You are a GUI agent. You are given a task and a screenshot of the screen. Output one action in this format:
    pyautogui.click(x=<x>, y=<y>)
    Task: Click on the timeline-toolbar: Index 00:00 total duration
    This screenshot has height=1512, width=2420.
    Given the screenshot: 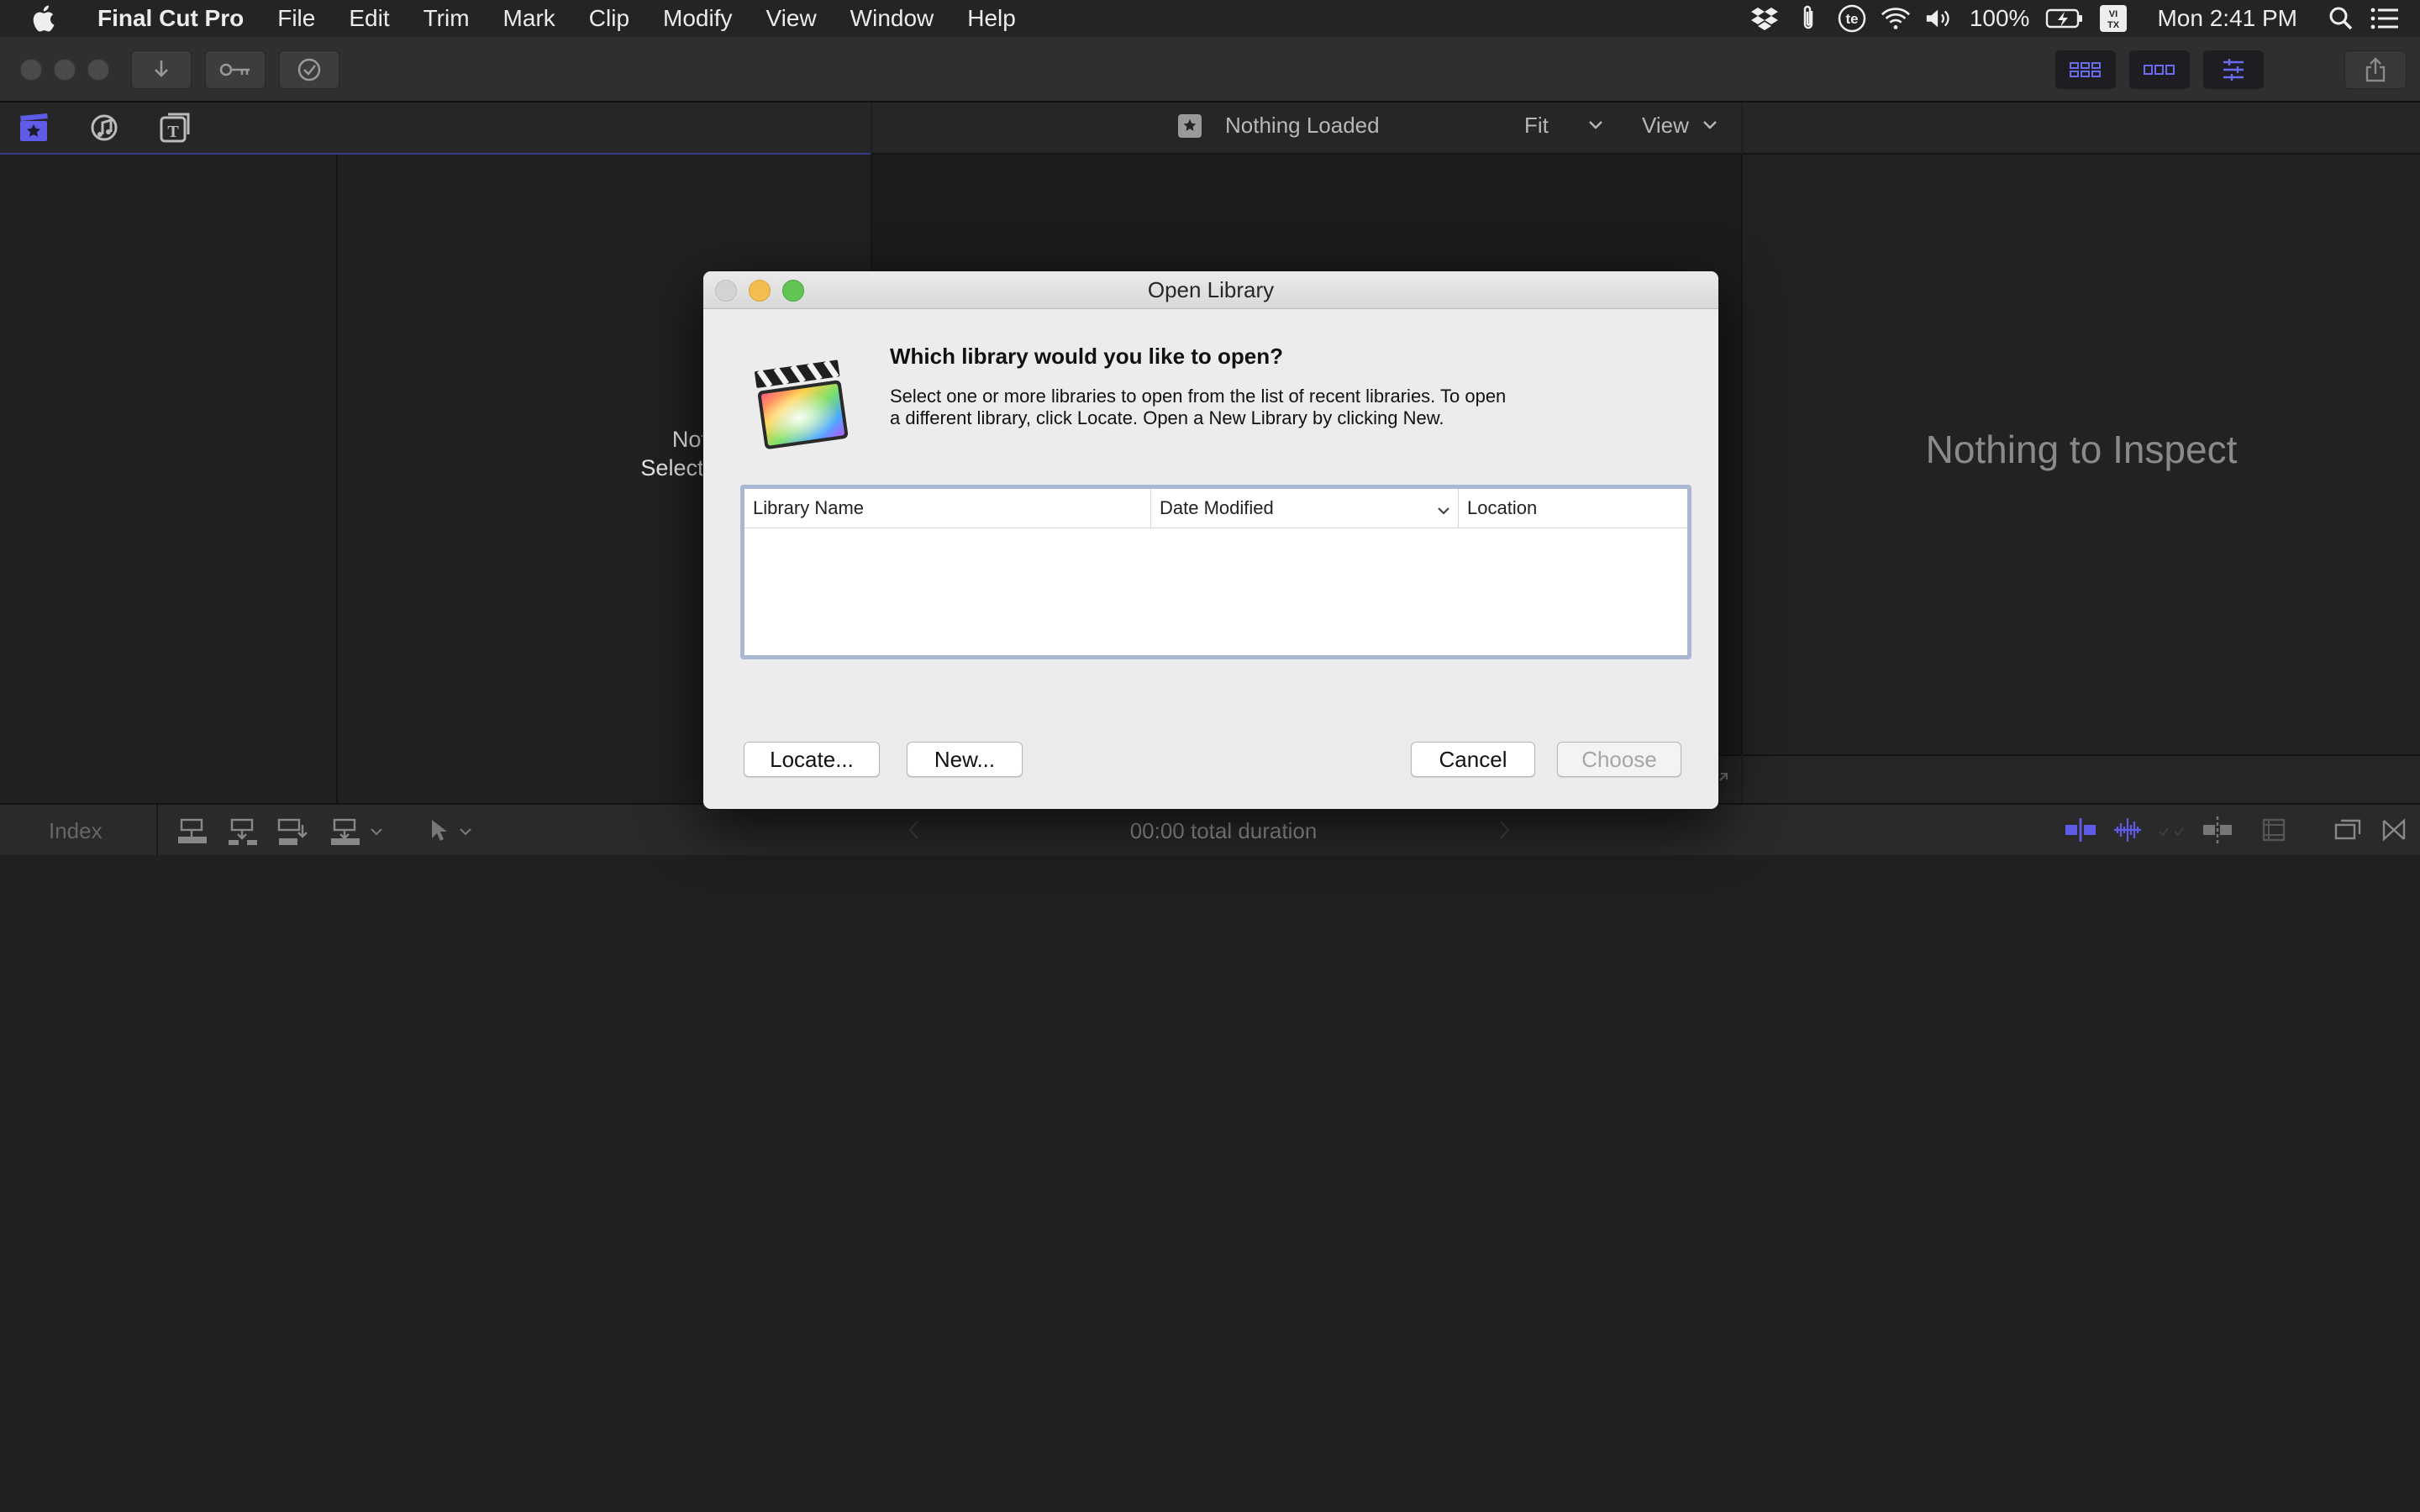 What is the action you would take?
    pyautogui.click(x=1210, y=830)
    